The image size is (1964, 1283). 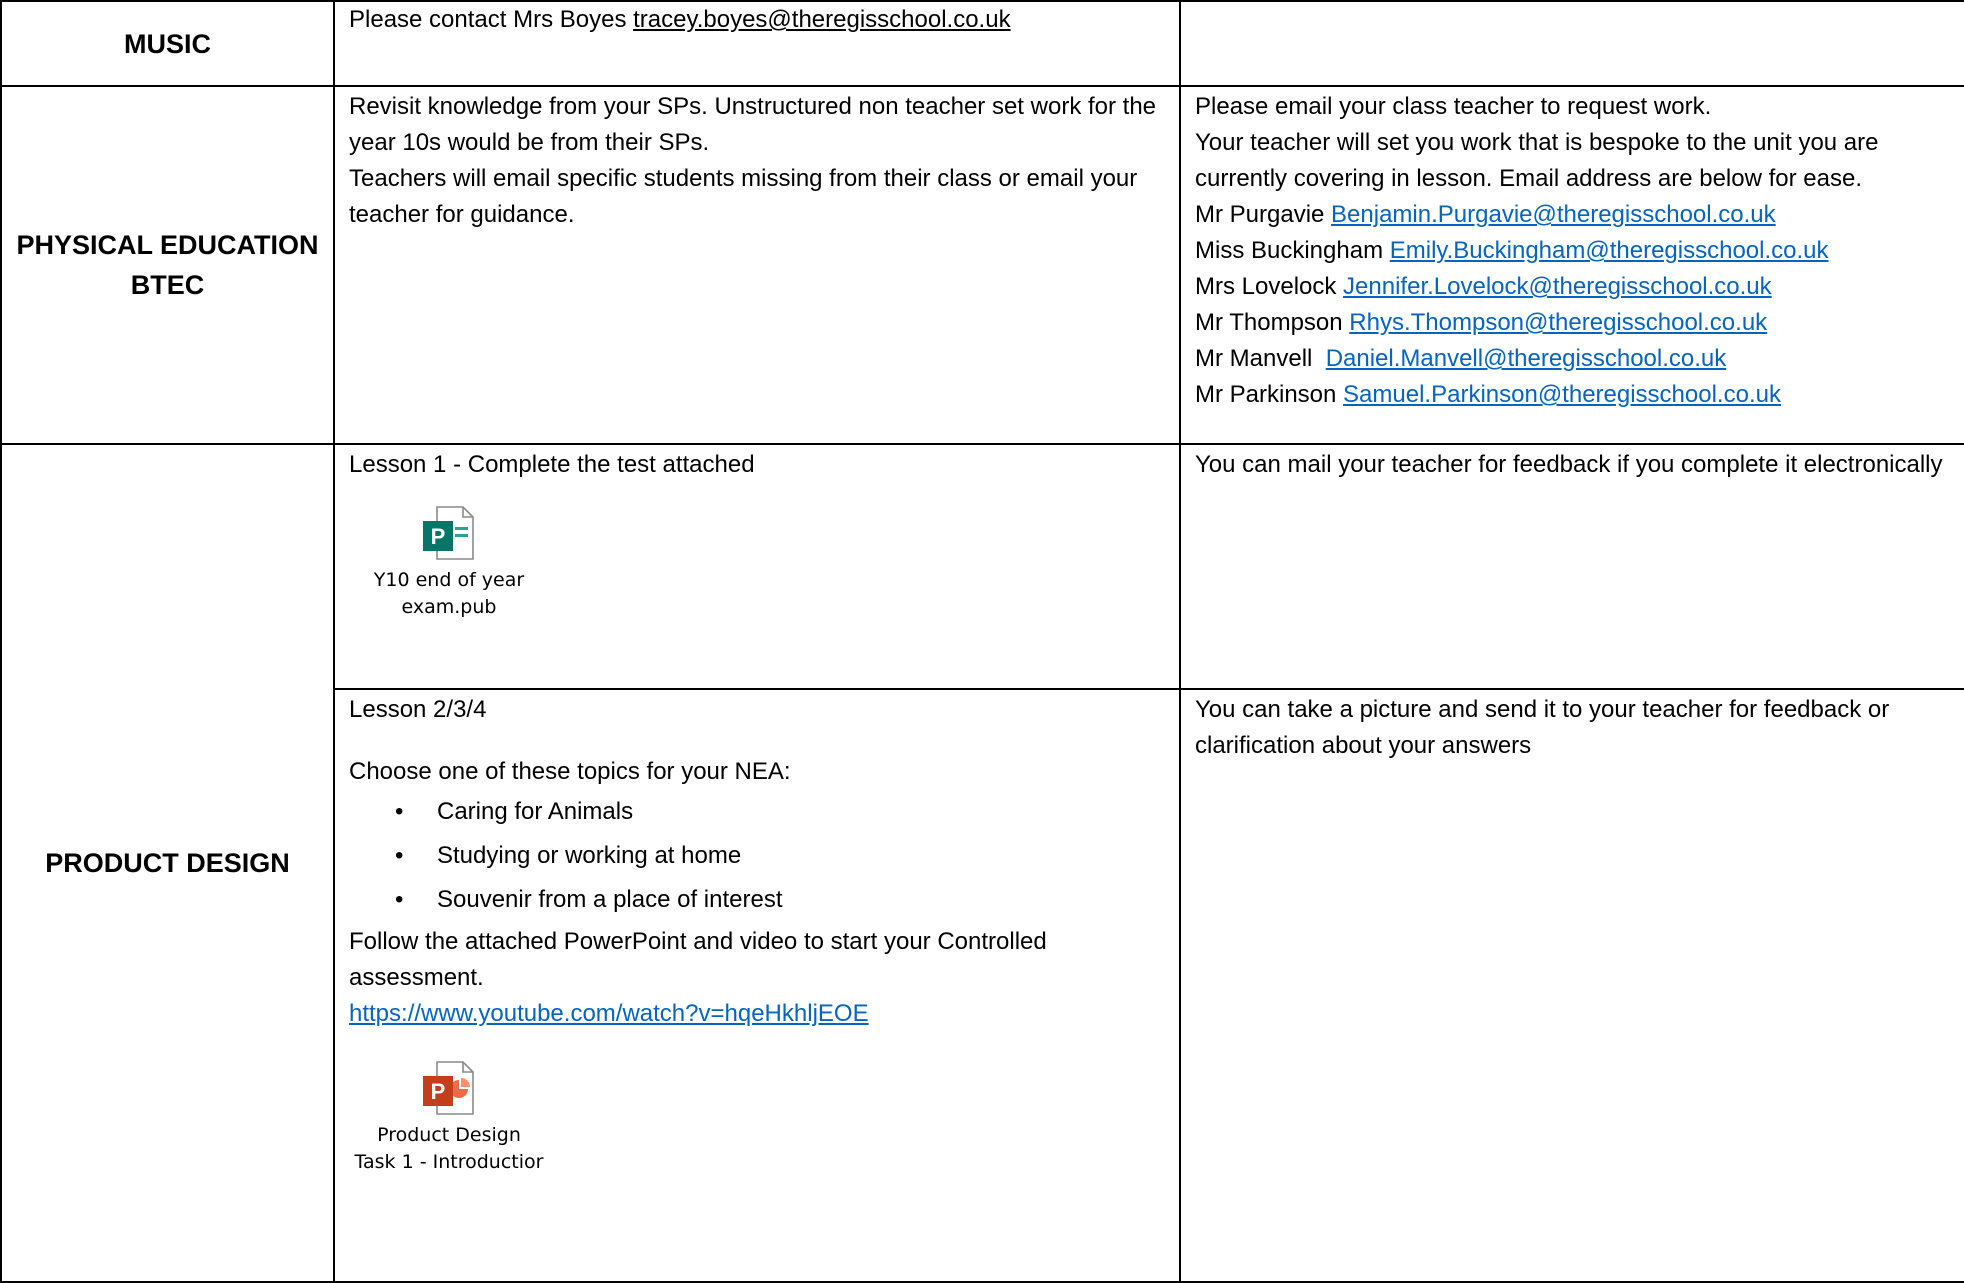 What do you see at coordinates (1272, 322) in the screenshot?
I see `teacher-name: Mr Thompson` at bounding box center [1272, 322].